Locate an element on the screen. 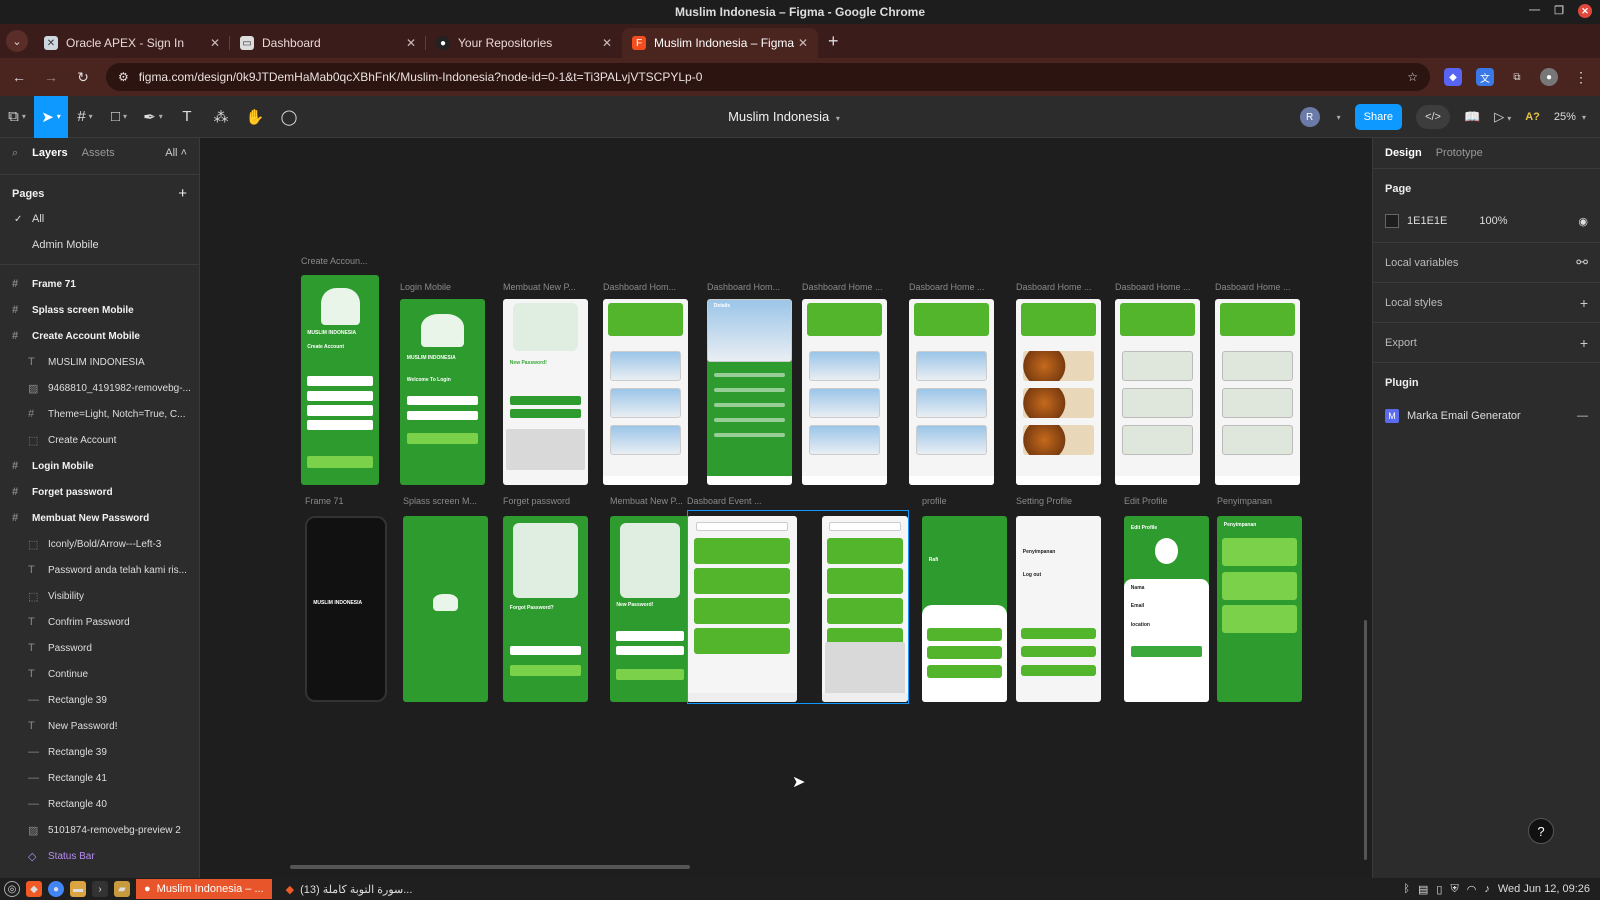 The height and width of the screenshot is (900, 1600). main-menu-icon: ⧉ ▾ is located at coordinates (17, 117).